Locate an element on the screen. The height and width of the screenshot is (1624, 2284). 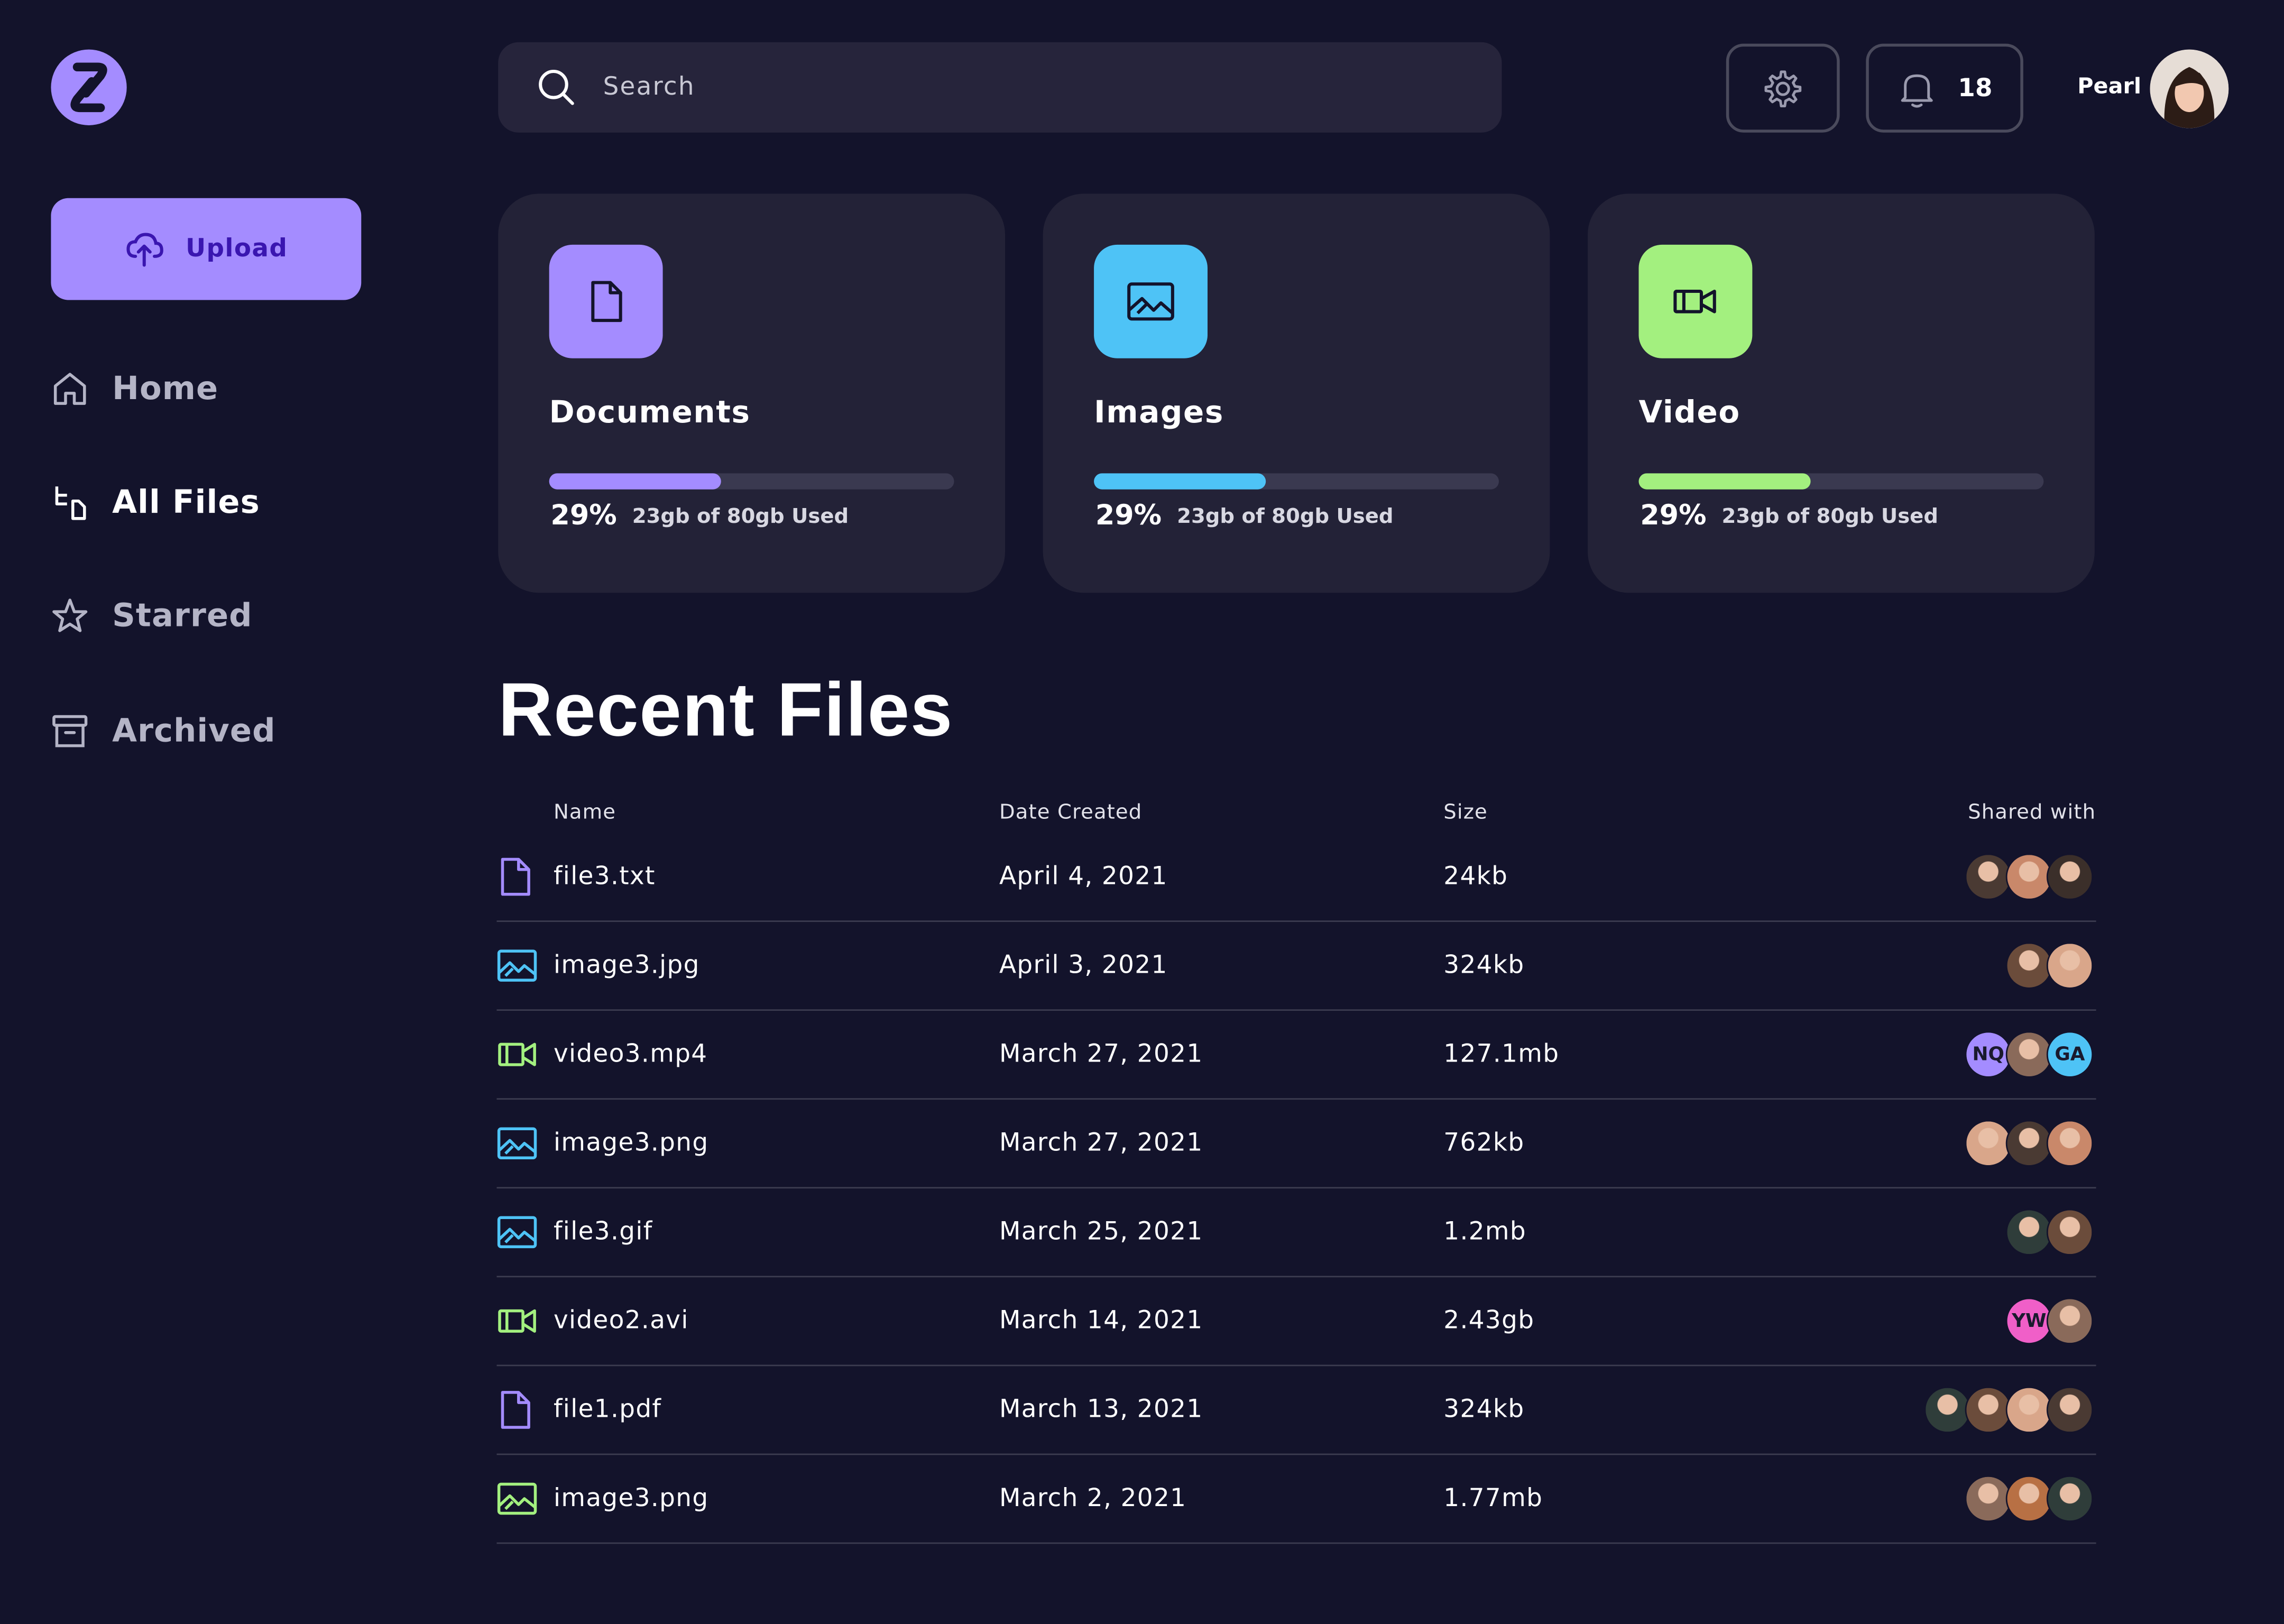
shared-with: GA NQ is located at coordinates (2029, 1054).